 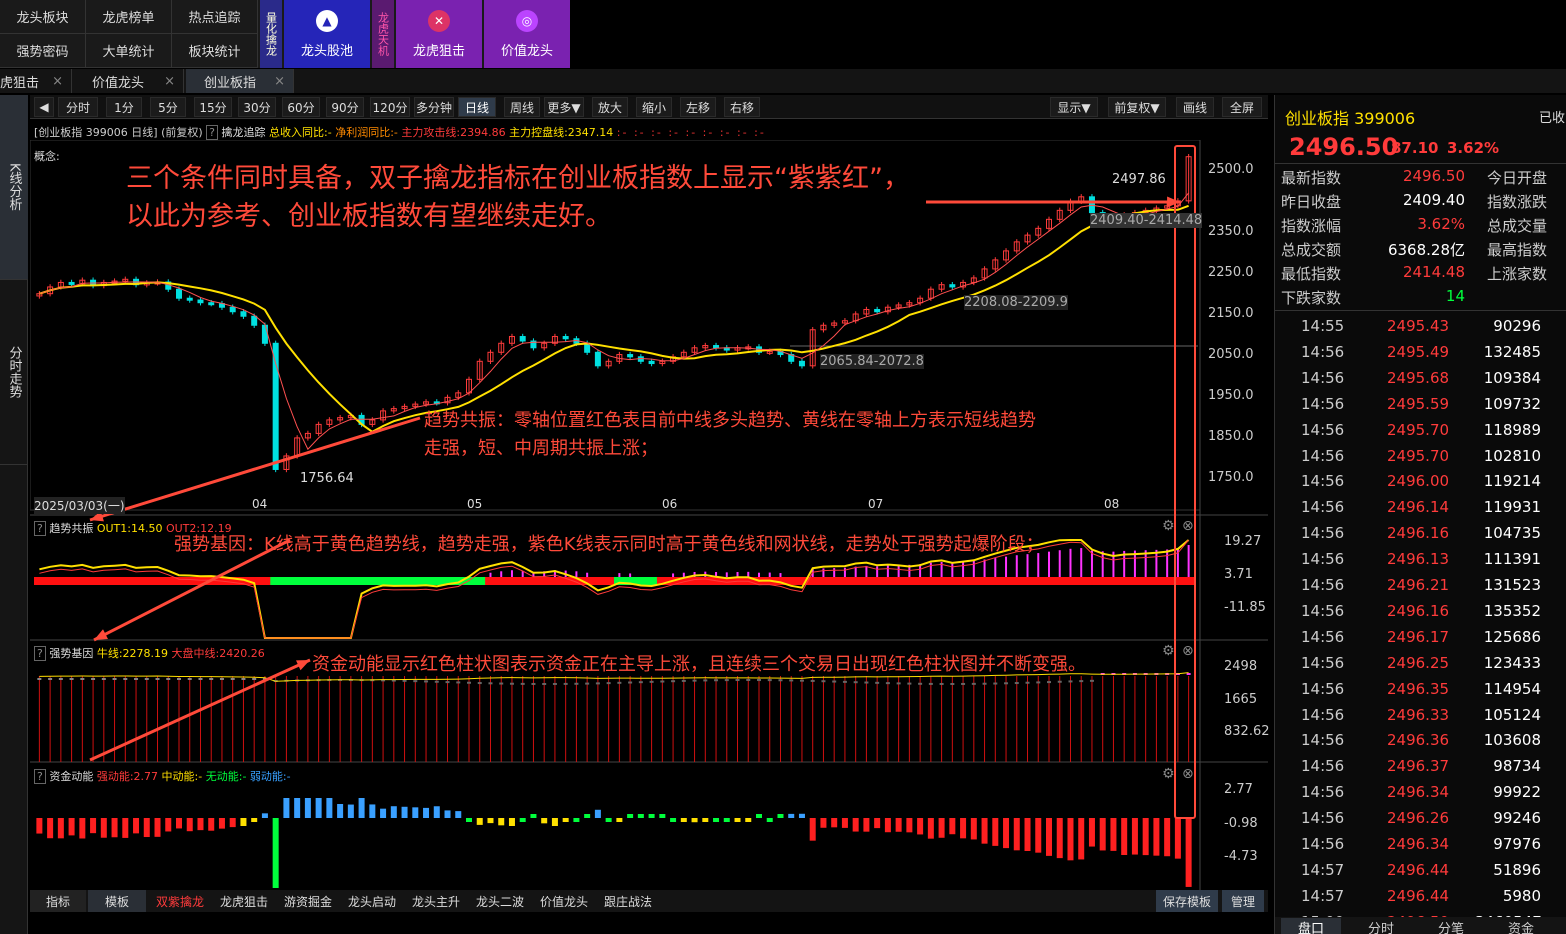 What do you see at coordinates (44, 107) in the screenshot?
I see `collapse-icon: ◀` at bounding box center [44, 107].